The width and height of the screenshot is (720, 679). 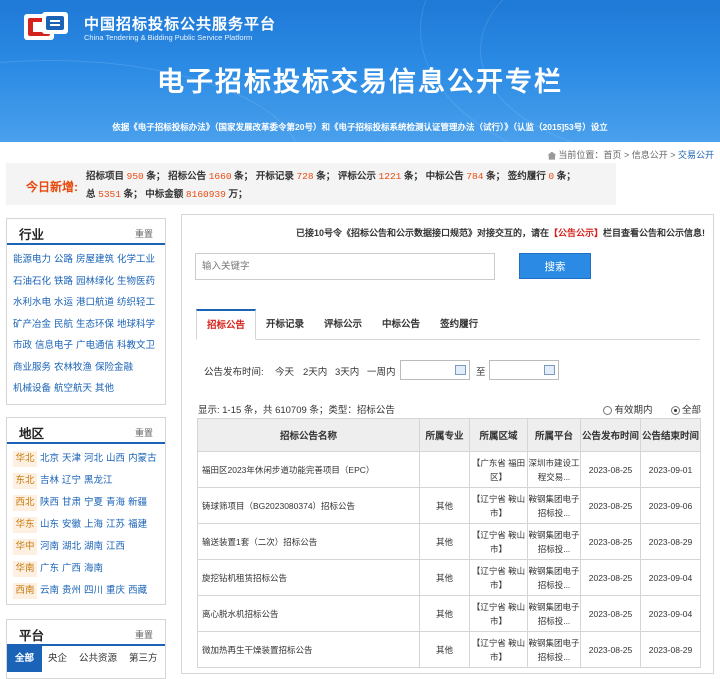 I want to click on table-cell-name: 输送装置1套（二次）招标公告, so click(x=308, y=541).